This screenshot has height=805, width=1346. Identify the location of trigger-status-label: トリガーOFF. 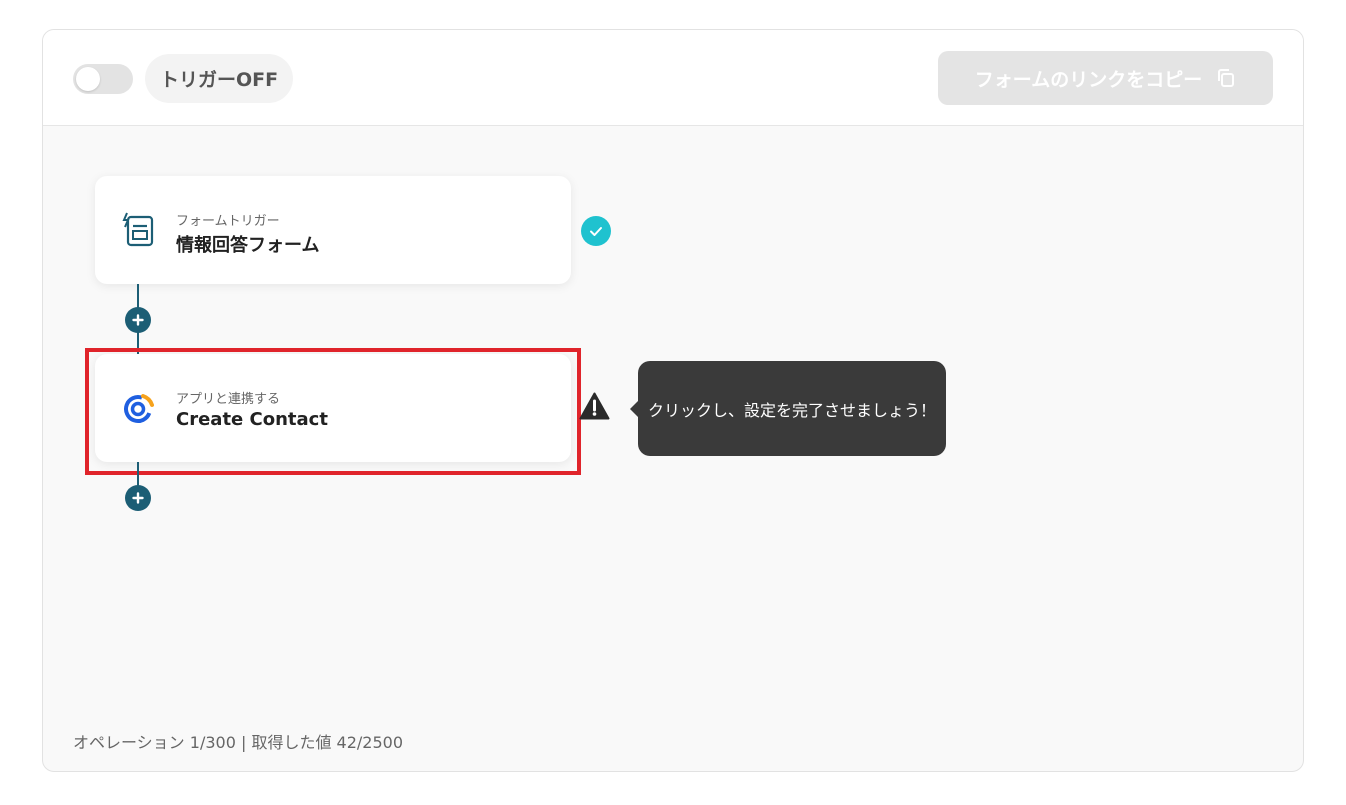
(219, 78).